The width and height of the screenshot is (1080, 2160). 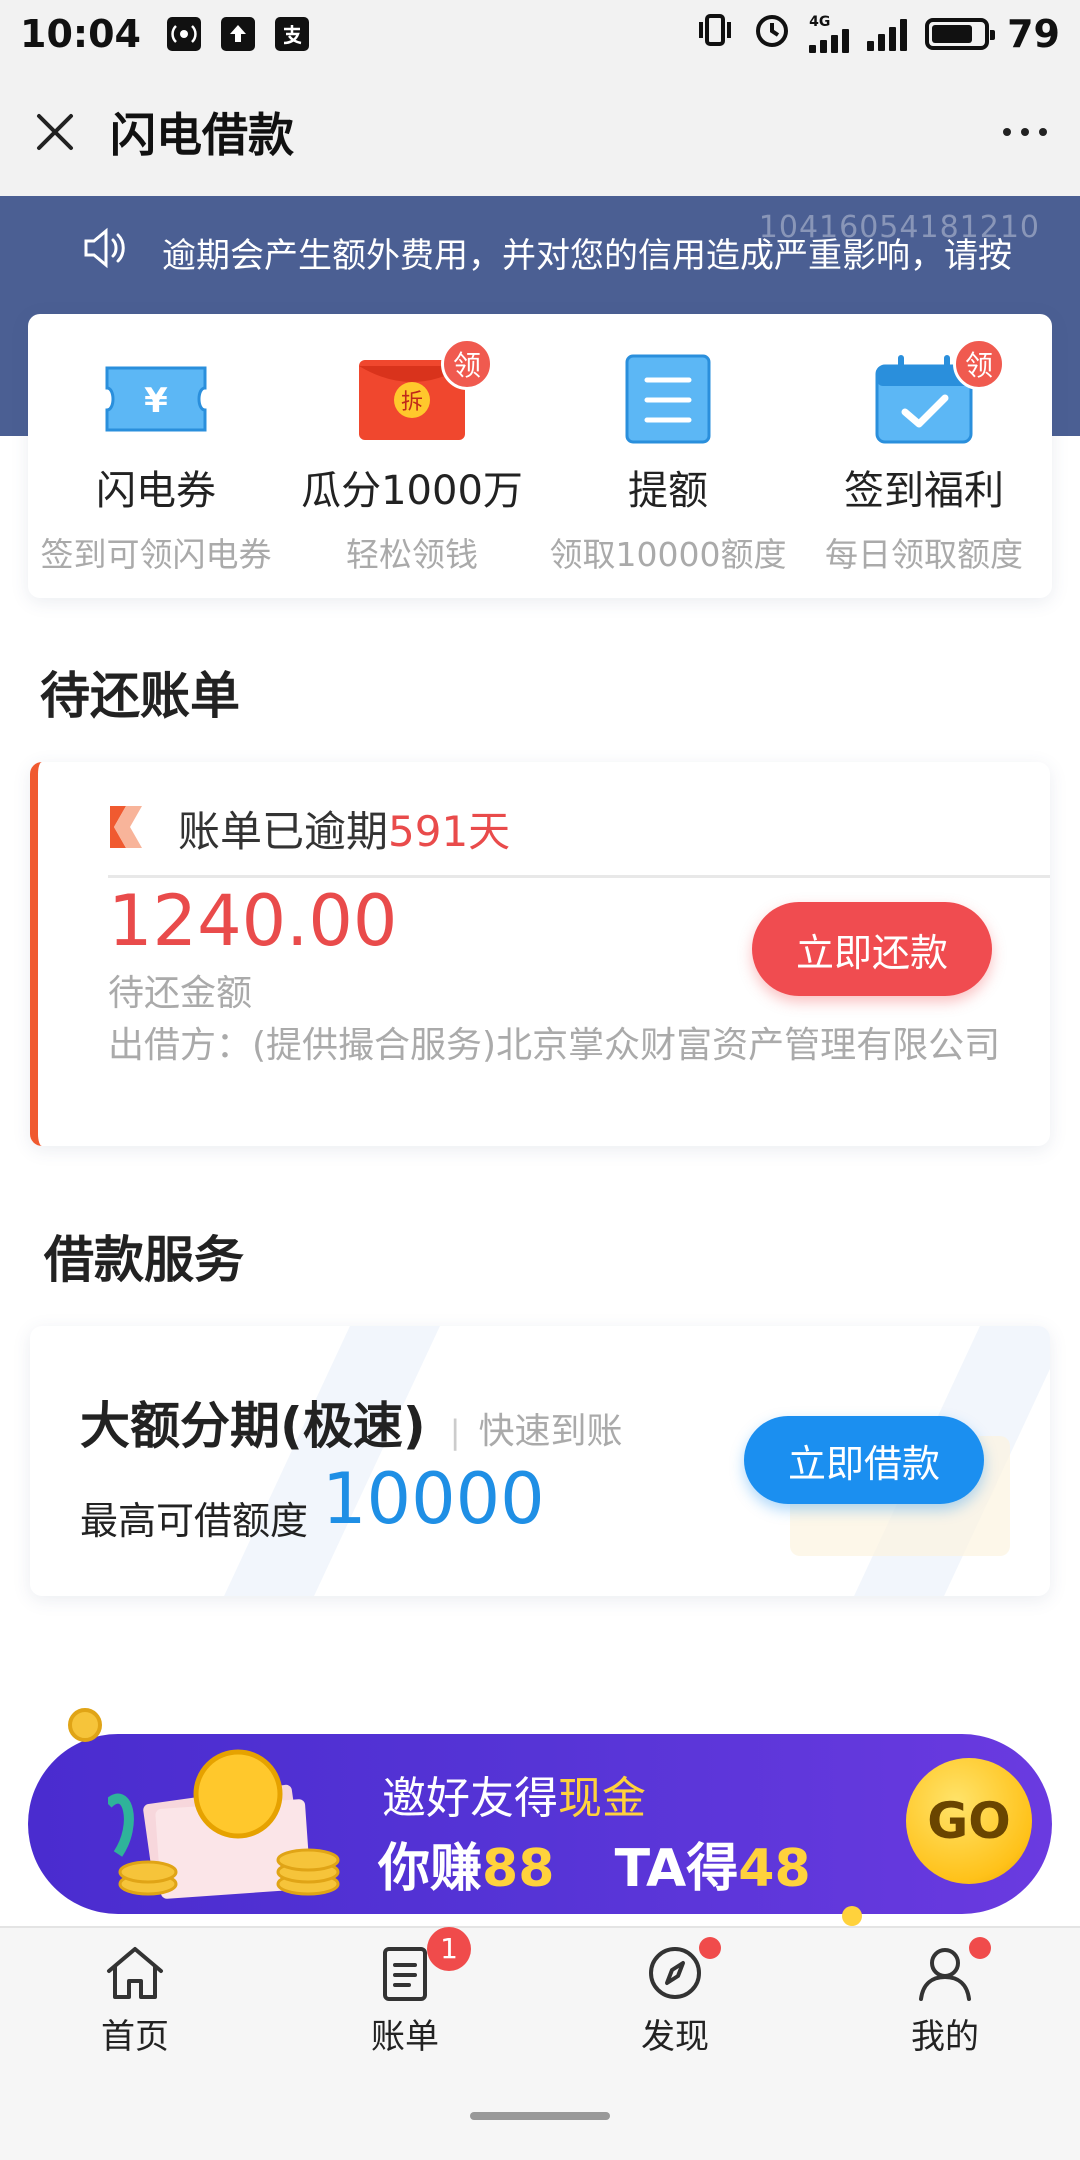 What do you see at coordinates (710, 1947) in the screenshot?
I see `discover-dot` at bounding box center [710, 1947].